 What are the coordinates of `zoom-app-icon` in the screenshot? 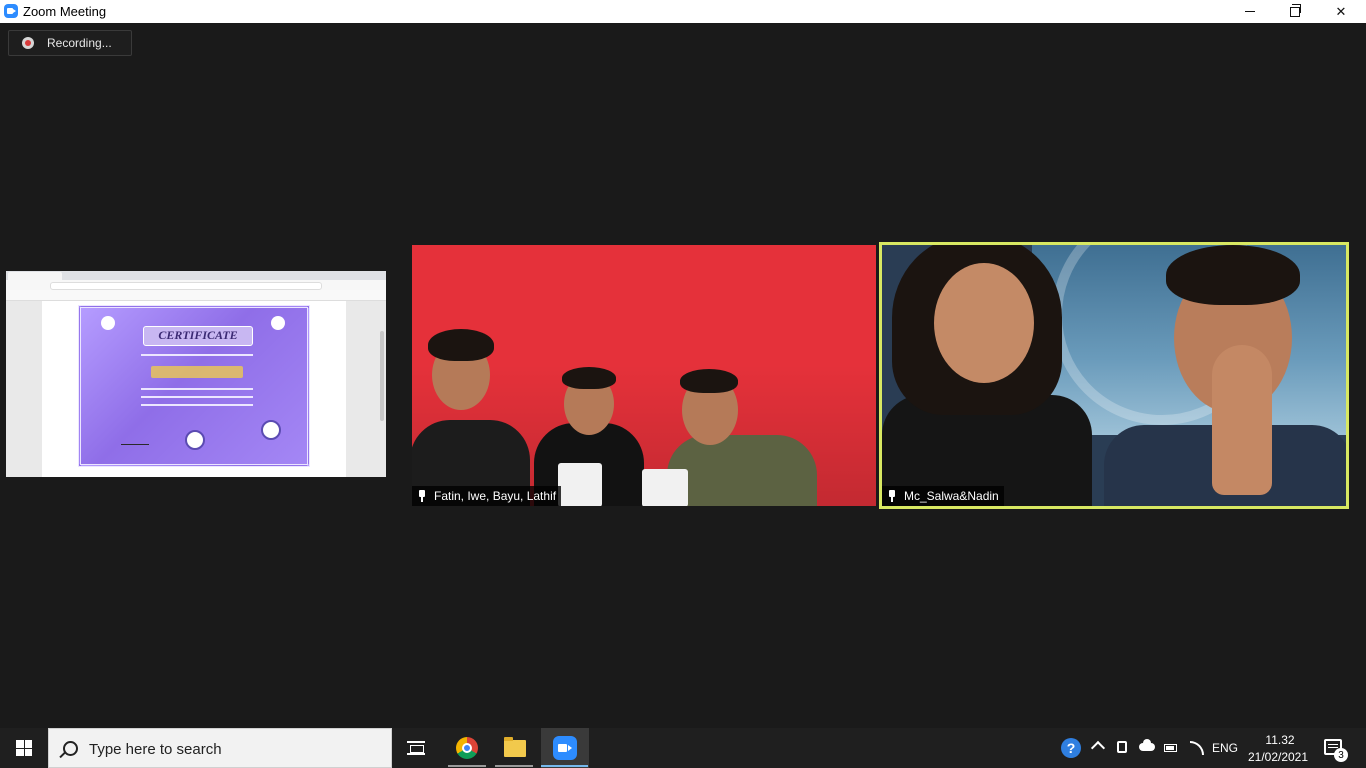 It's located at (11, 11).